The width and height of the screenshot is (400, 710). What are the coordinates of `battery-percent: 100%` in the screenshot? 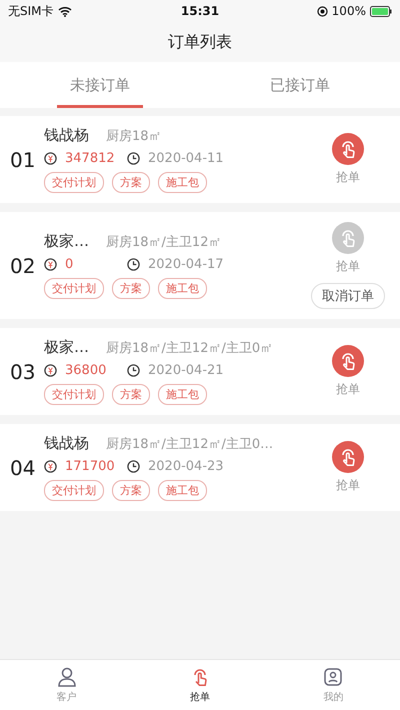 It's located at (349, 11).